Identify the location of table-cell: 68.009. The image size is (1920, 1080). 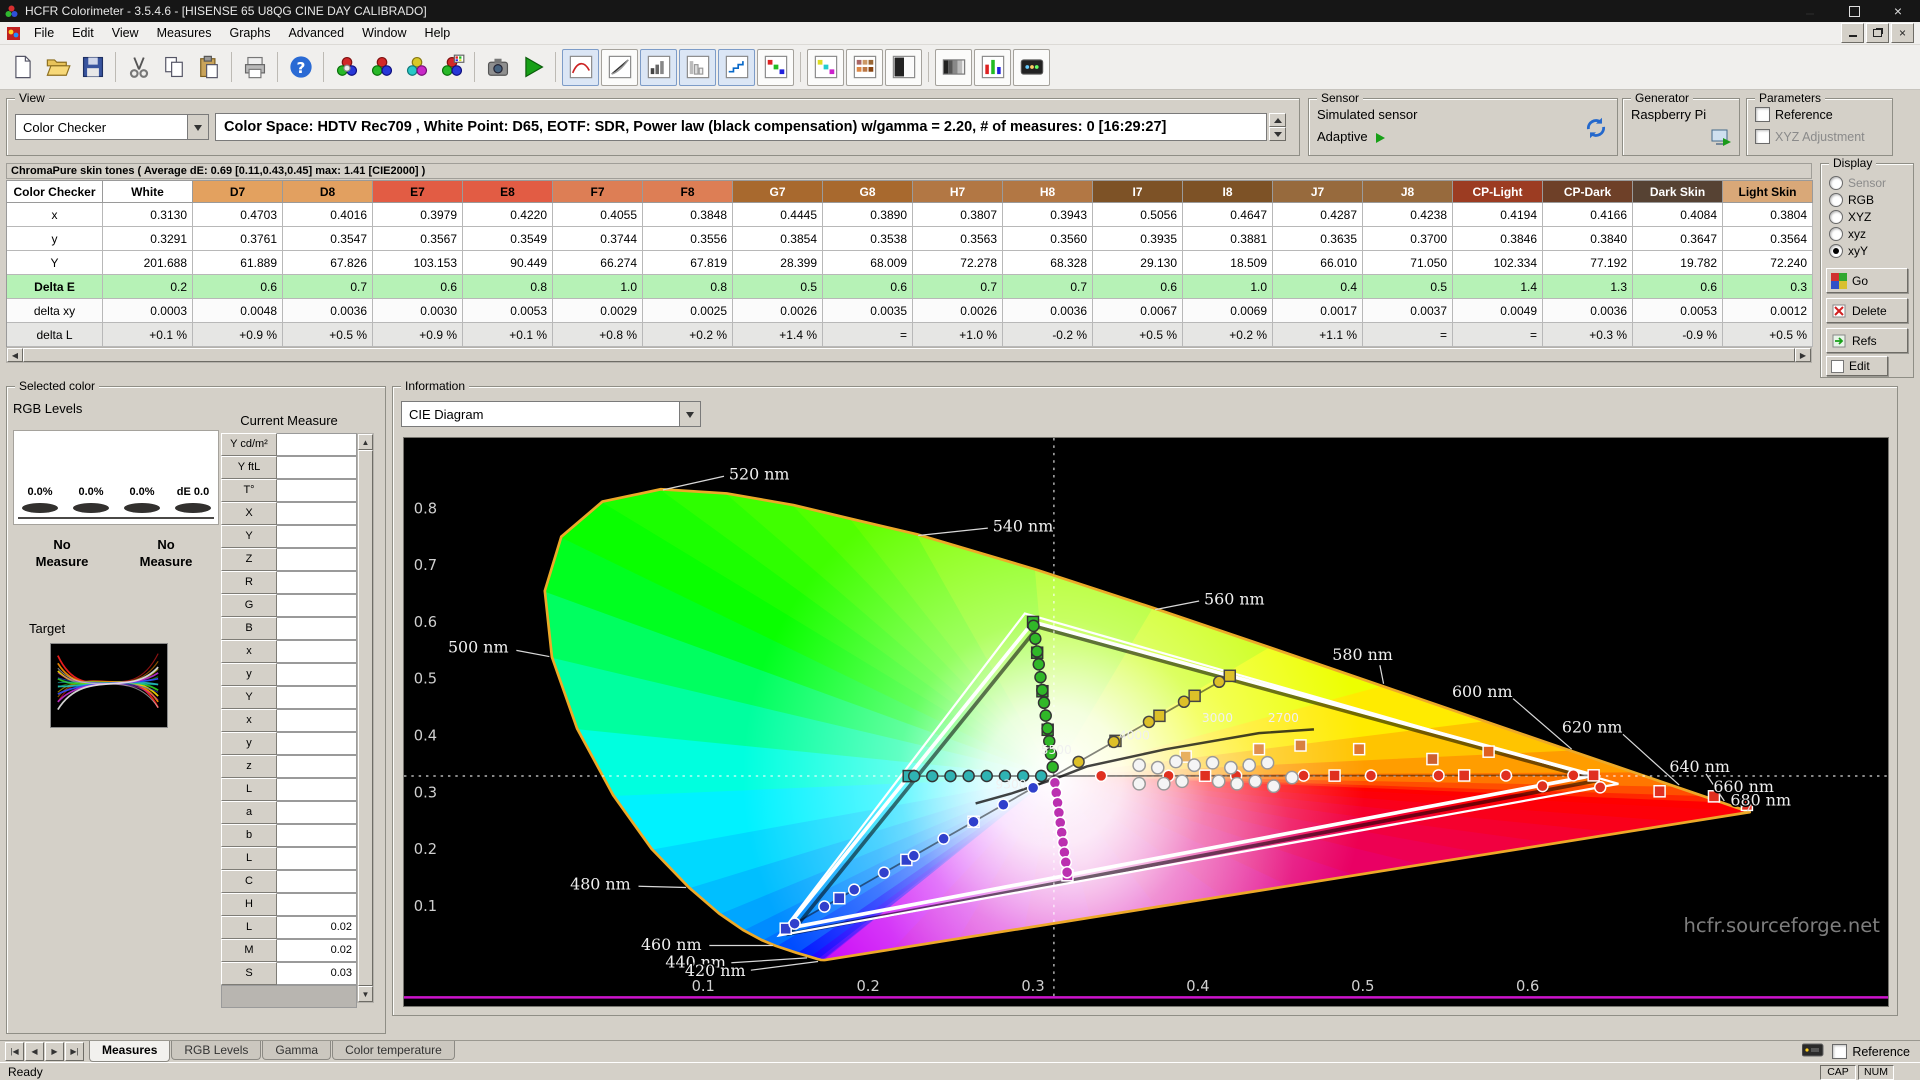
(868, 263).